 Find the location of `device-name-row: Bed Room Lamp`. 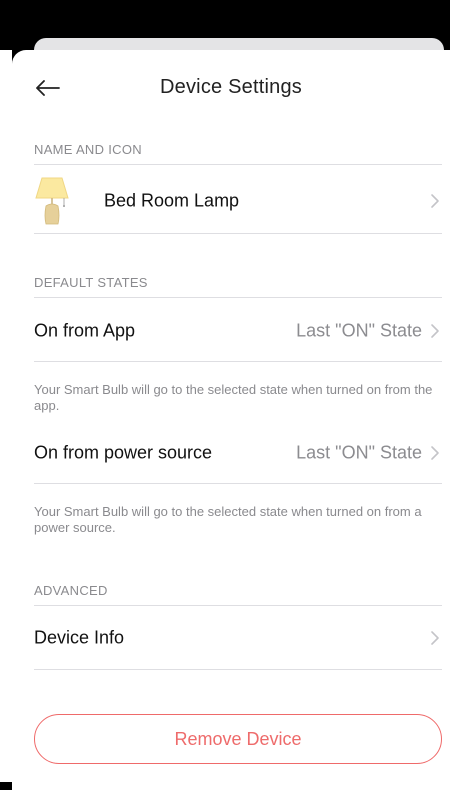

device-name-row: Bed Room Lamp is located at coordinates (238, 201).